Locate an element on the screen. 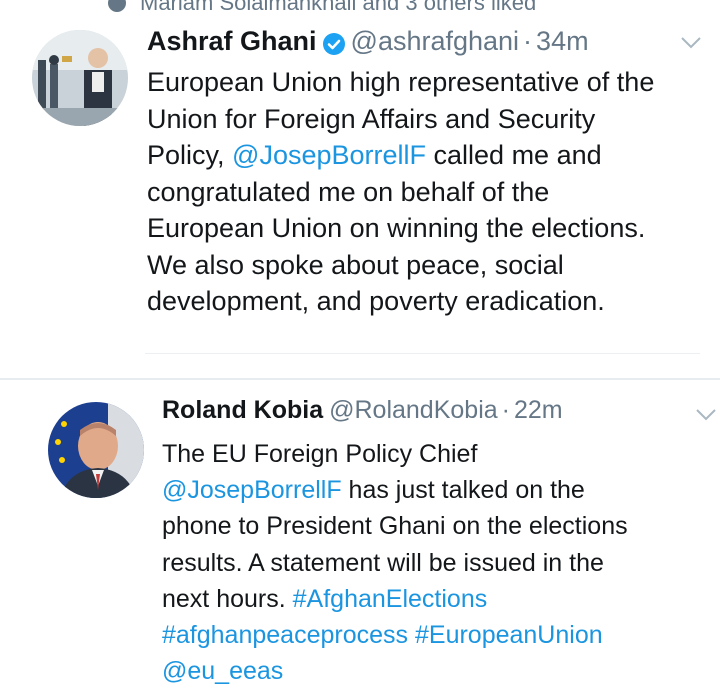 The height and width of the screenshot is (690, 720). tweet-text-segment: congratulated me on behalf of the is located at coordinates (348, 191).